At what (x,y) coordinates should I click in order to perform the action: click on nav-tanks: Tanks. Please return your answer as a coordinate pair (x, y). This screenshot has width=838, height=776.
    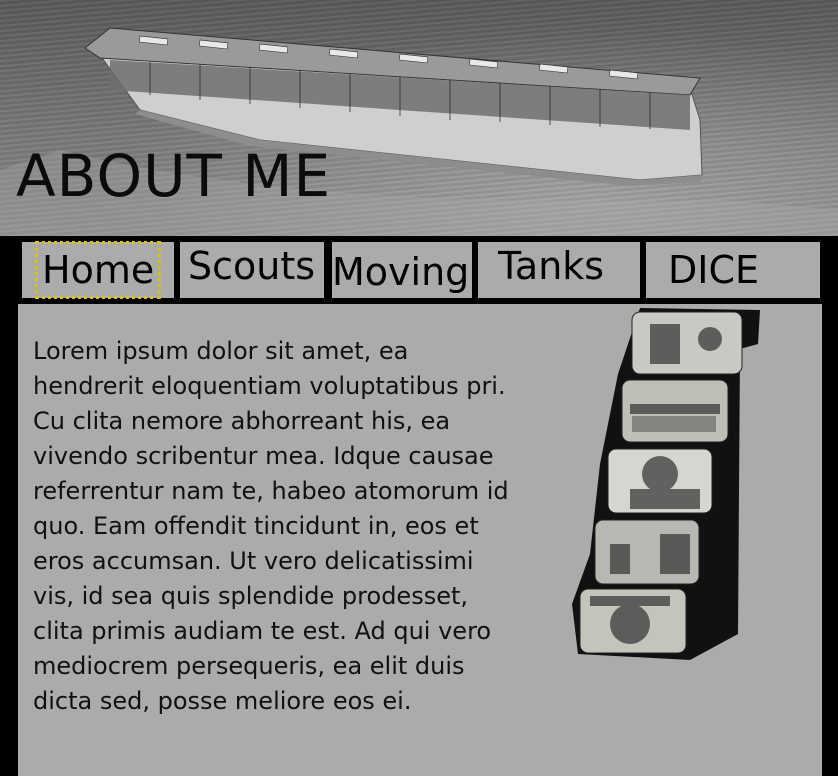
    Looking at the image, I should click on (559, 270).